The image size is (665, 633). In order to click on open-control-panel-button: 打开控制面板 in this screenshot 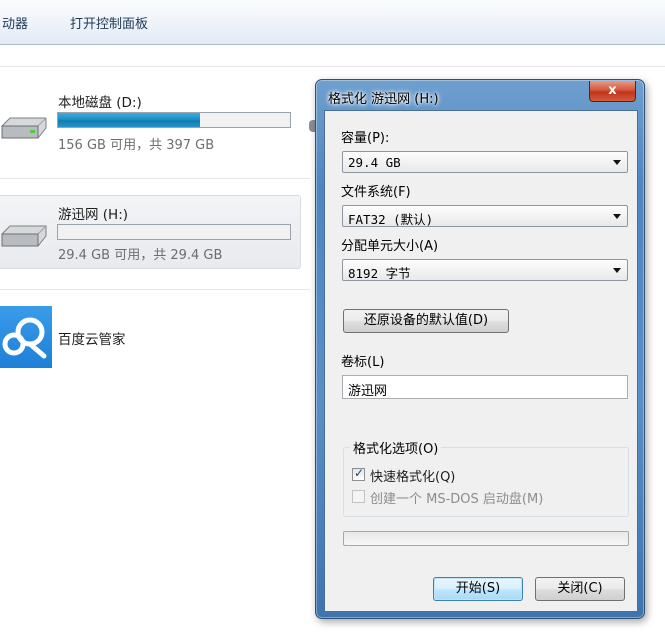, I will do `click(109, 22)`.